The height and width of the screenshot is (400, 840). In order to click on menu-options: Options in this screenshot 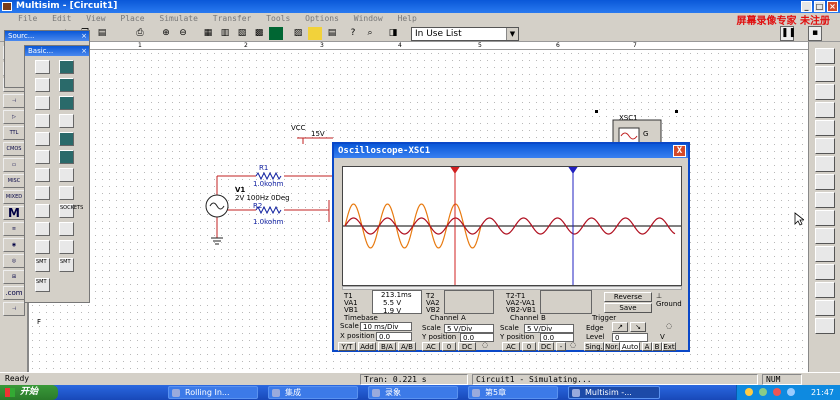, I will do `click(322, 18)`.